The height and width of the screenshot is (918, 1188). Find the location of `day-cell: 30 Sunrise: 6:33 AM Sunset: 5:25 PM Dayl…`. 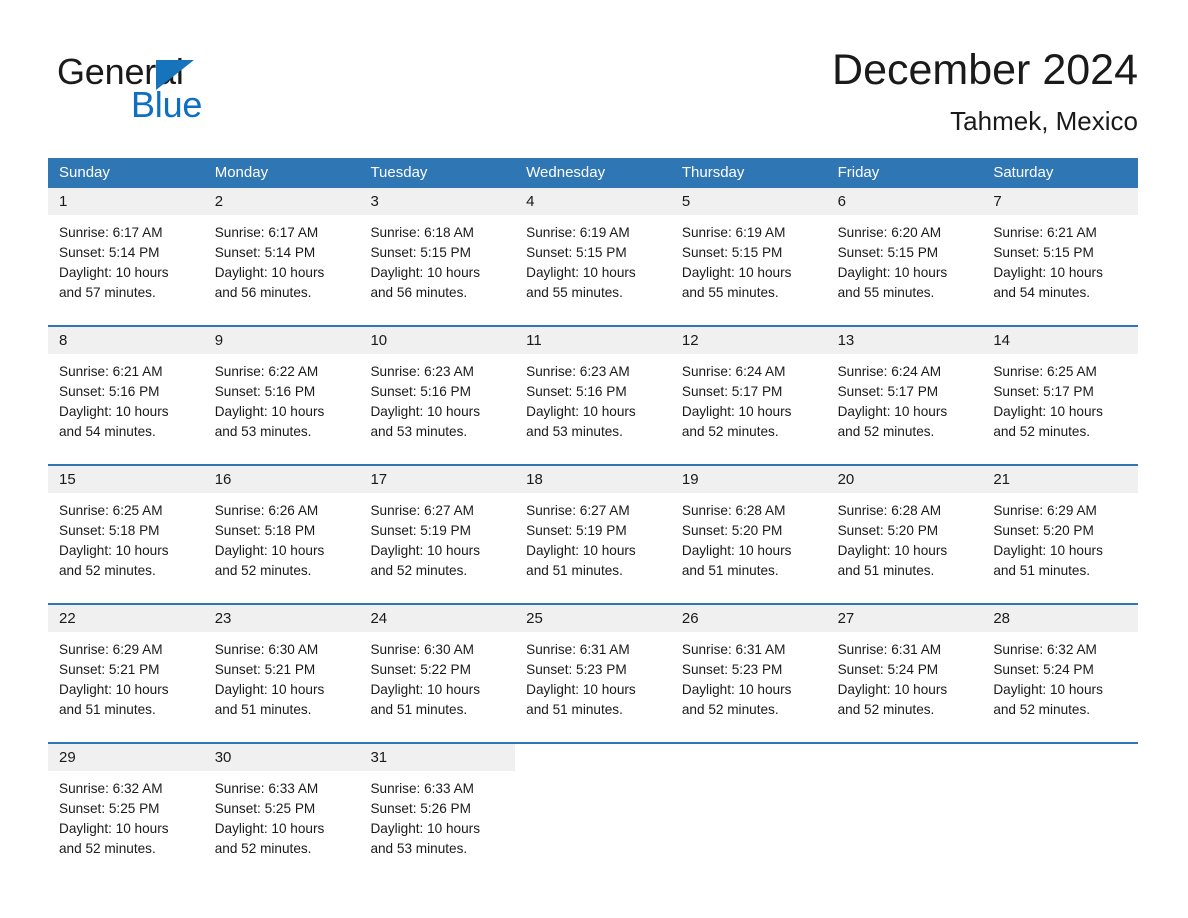

day-cell: 30 Sunrise: 6:33 AM Sunset: 5:25 PM Dayl… is located at coordinates (281, 812).